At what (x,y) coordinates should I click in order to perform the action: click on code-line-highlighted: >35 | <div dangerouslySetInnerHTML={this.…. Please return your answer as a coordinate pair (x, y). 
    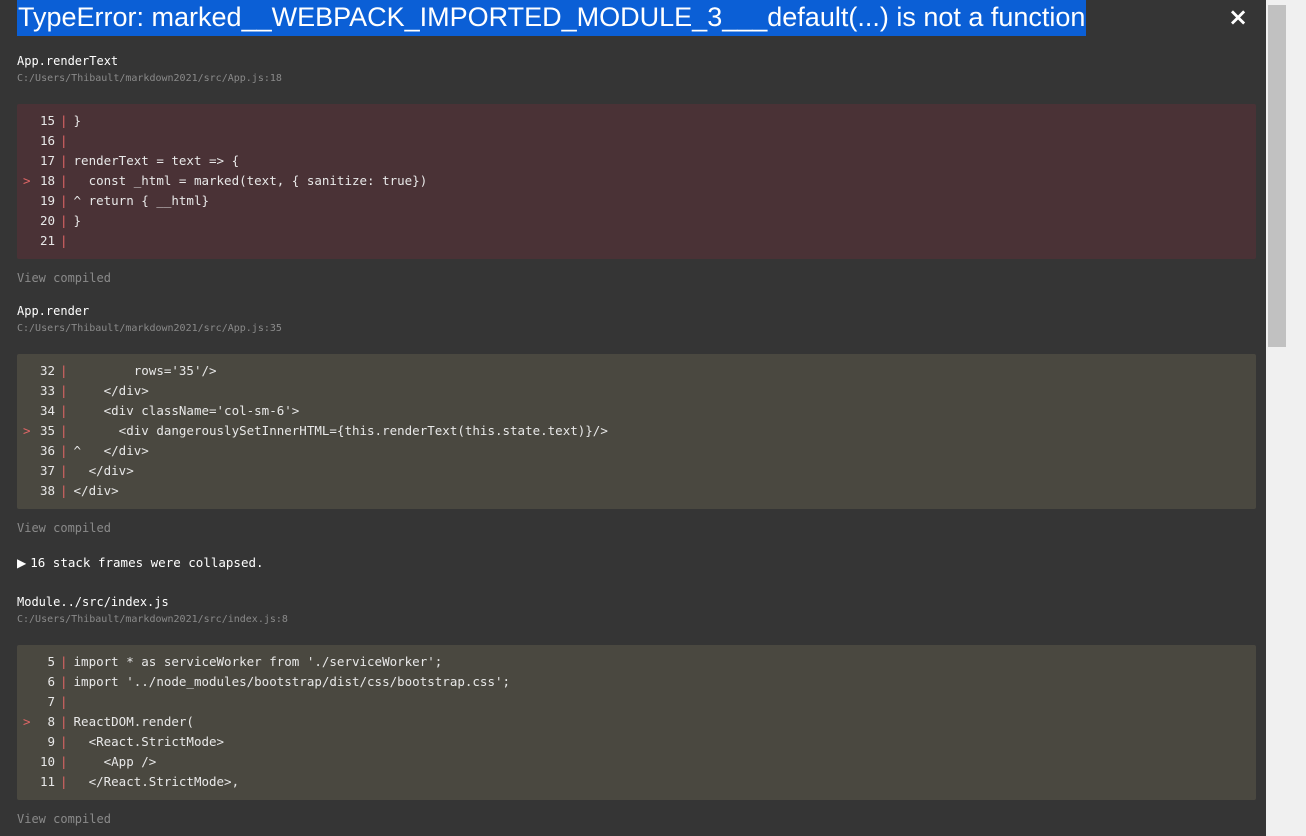
    Looking at the image, I should click on (315, 430).